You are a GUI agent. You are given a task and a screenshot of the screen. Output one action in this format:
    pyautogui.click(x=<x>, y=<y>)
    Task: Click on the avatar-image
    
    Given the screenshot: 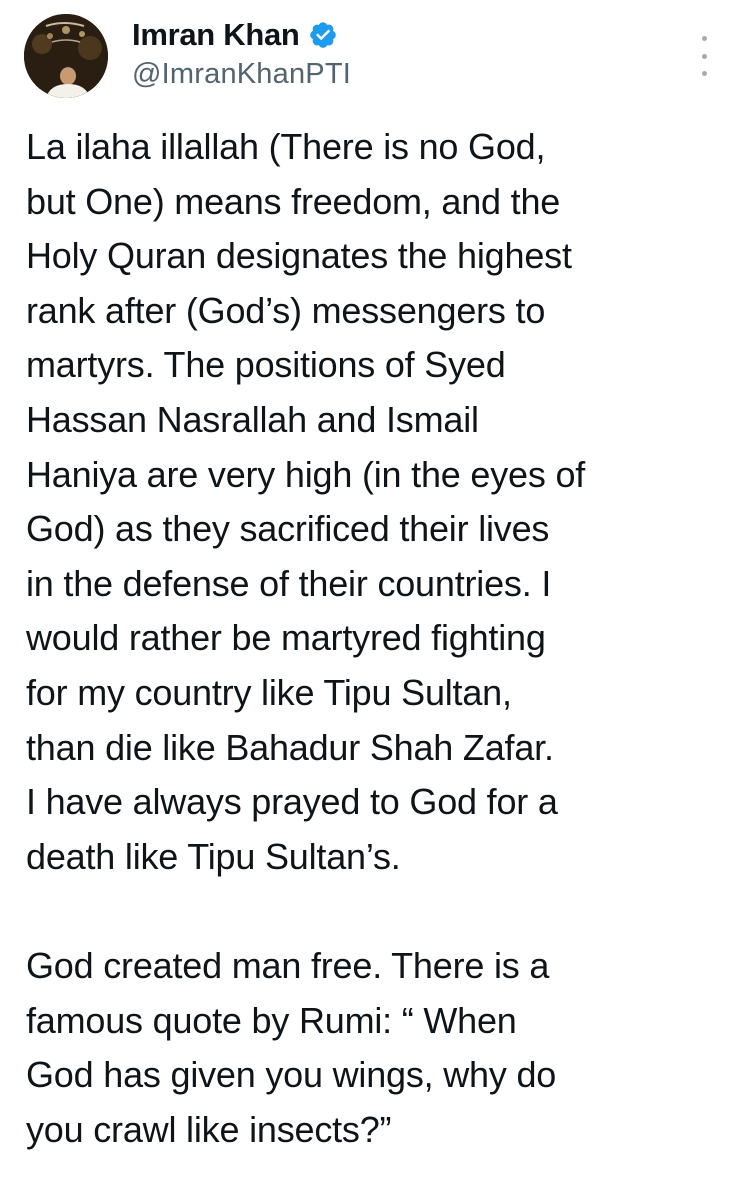 What is the action you would take?
    pyautogui.click(x=66, y=56)
    